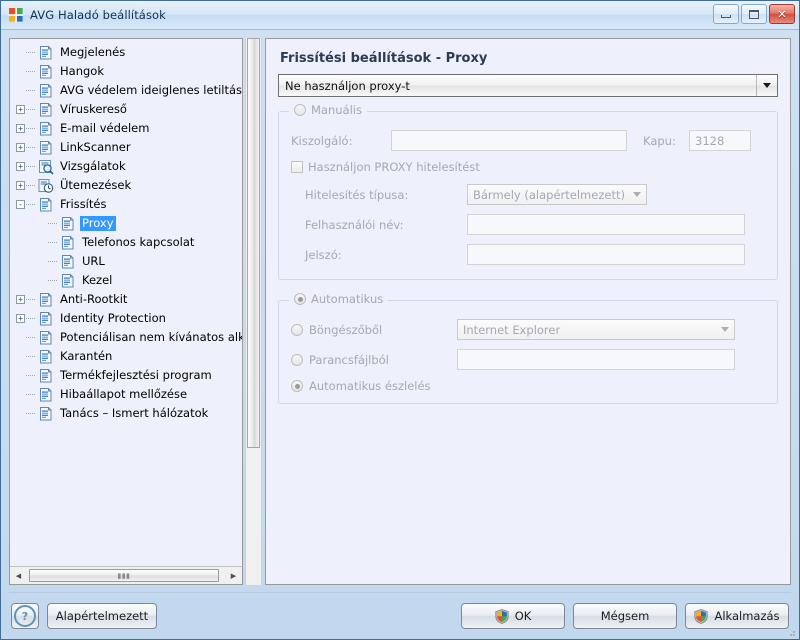 This screenshot has height=640, width=800. Describe the element at coordinates (18, 575) in the screenshot. I see `scroll-left-arrow-icon: ◀` at that location.